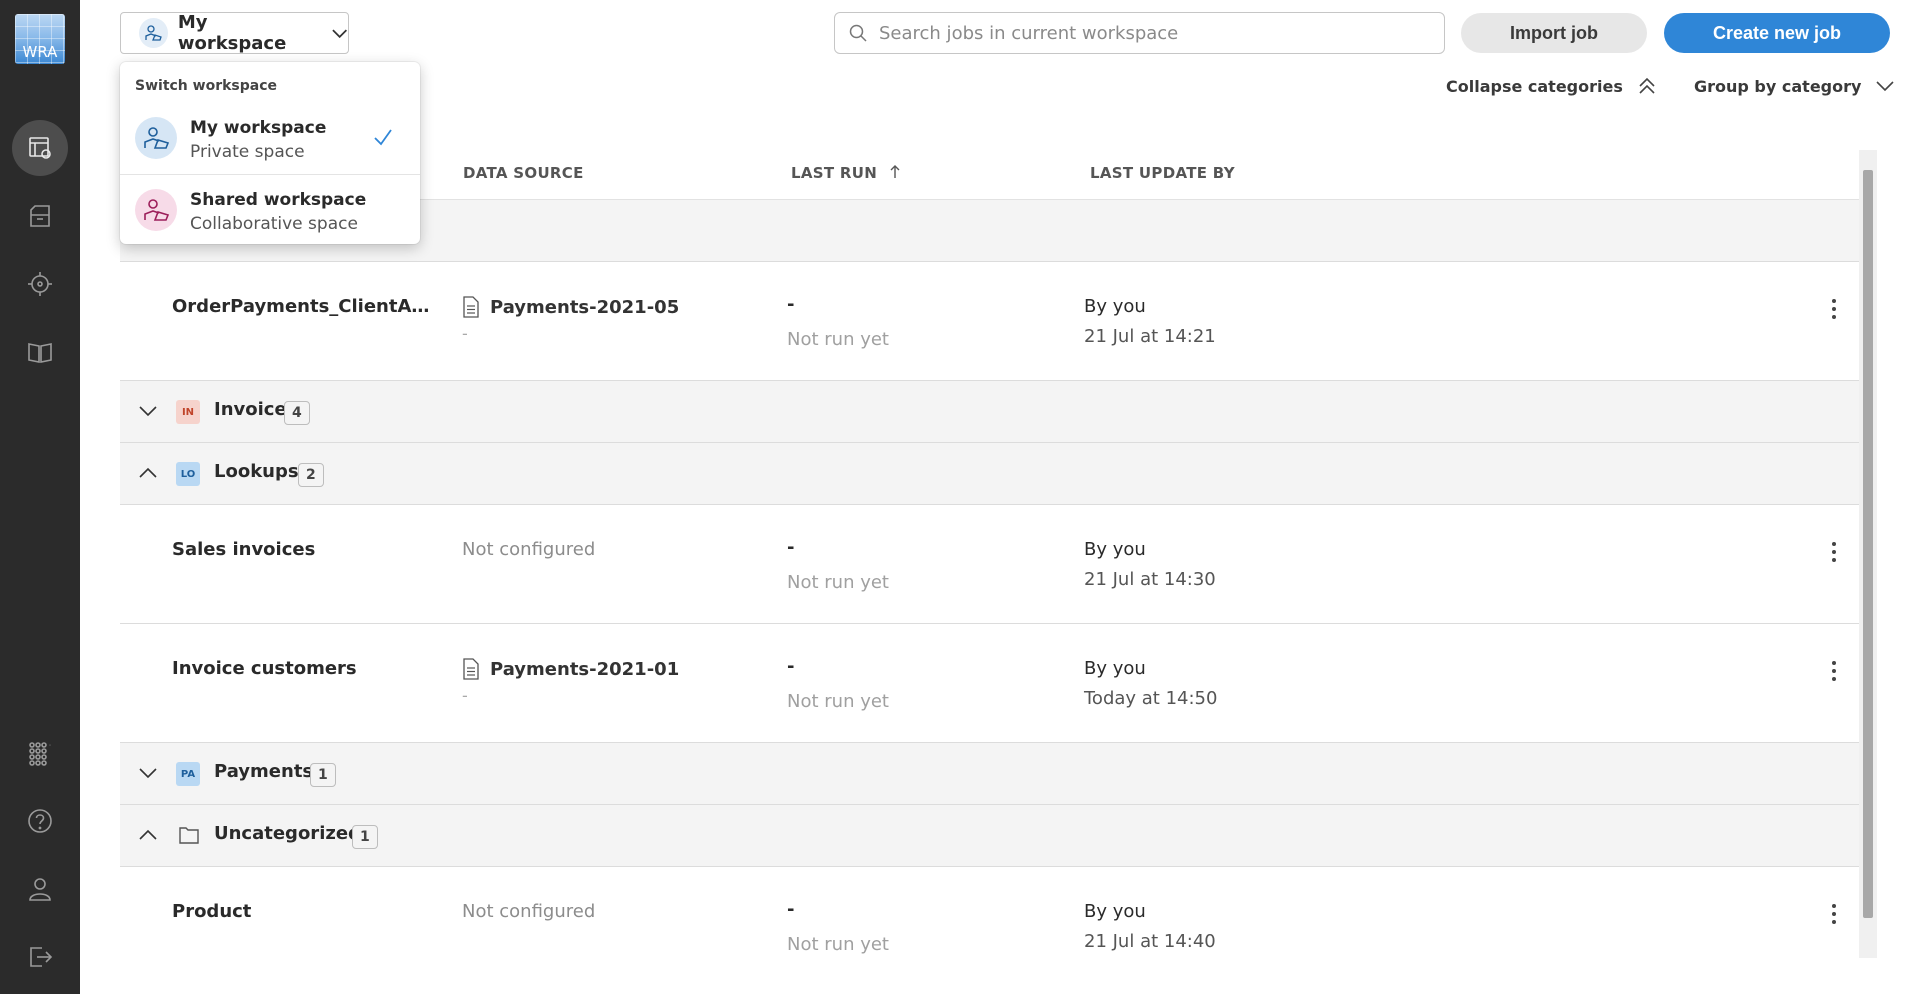  What do you see at coordinates (188, 474) in the screenshot?
I see `category-badge: LO` at bounding box center [188, 474].